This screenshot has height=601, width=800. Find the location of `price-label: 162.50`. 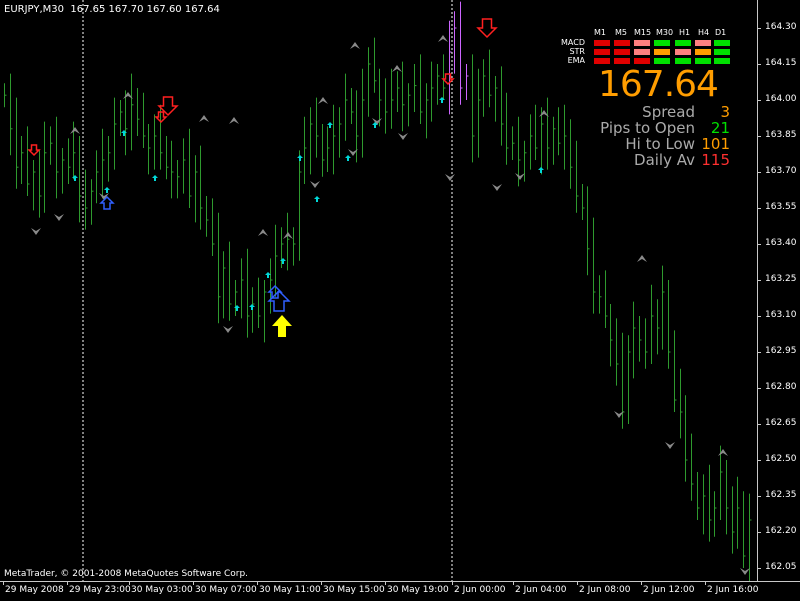

price-label: 162.50 is located at coordinates (781, 459).